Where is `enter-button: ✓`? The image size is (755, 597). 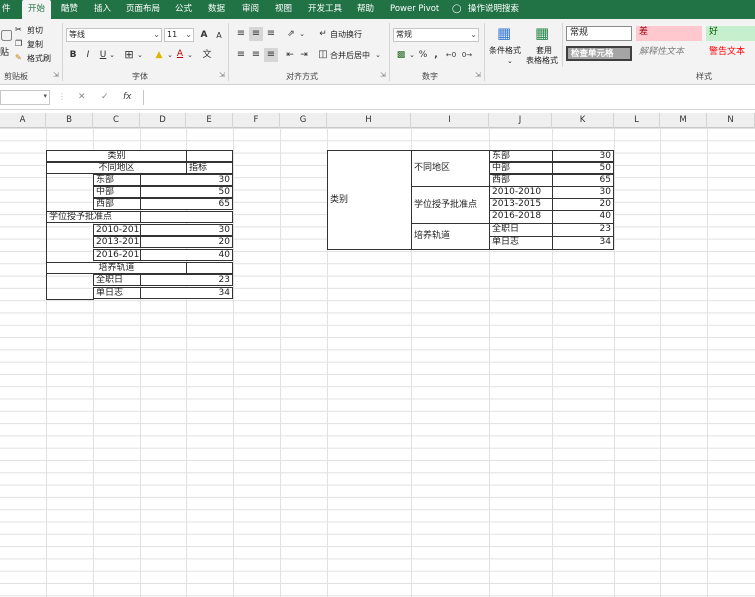 enter-button: ✓ is located at coordinates (105, 97).